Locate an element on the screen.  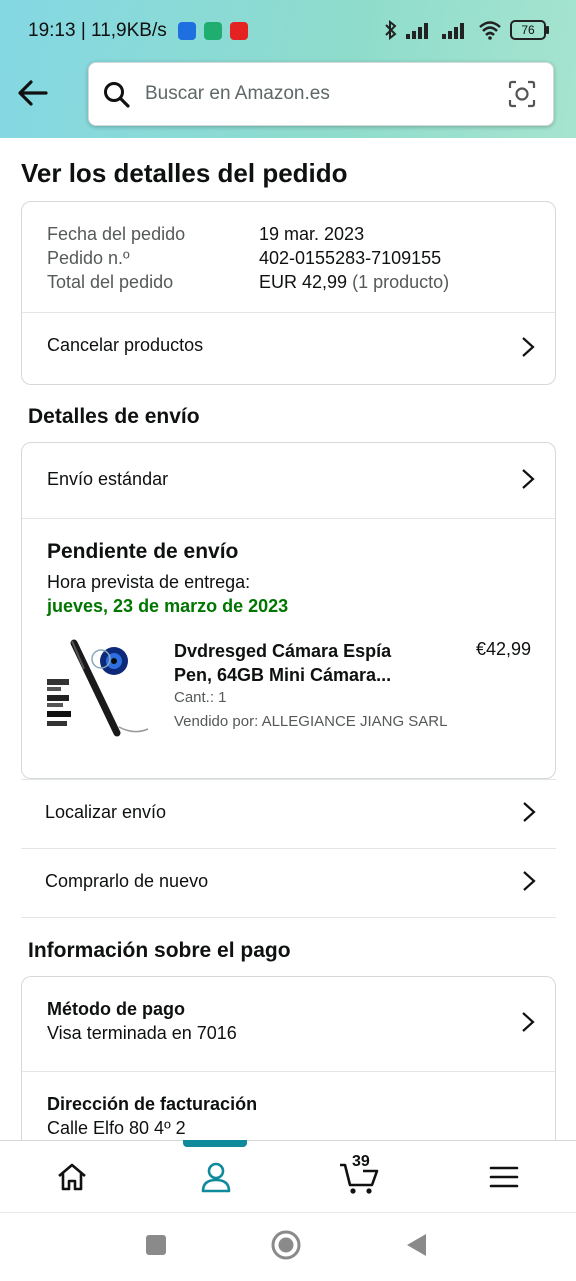
track-shipment-label: Localizar envío is located at coordinates (106, 812).